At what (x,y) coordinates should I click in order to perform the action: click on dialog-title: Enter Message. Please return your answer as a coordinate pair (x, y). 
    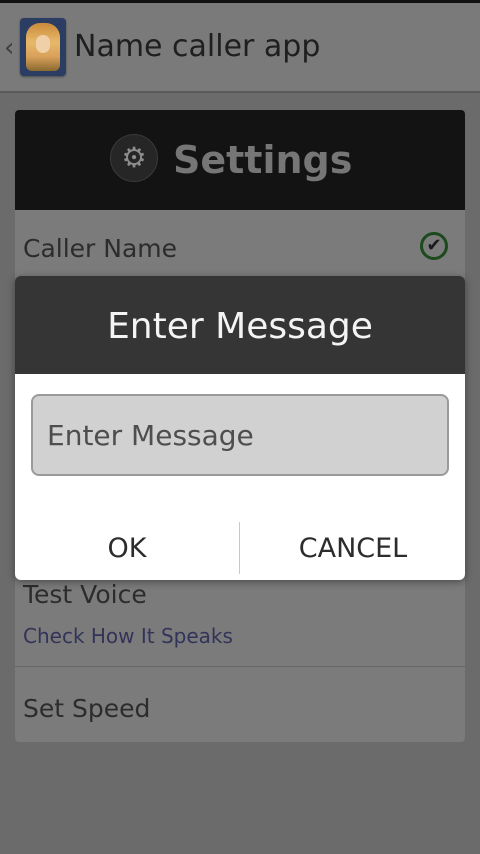
    Looking at the image, I should click on (240, 326).